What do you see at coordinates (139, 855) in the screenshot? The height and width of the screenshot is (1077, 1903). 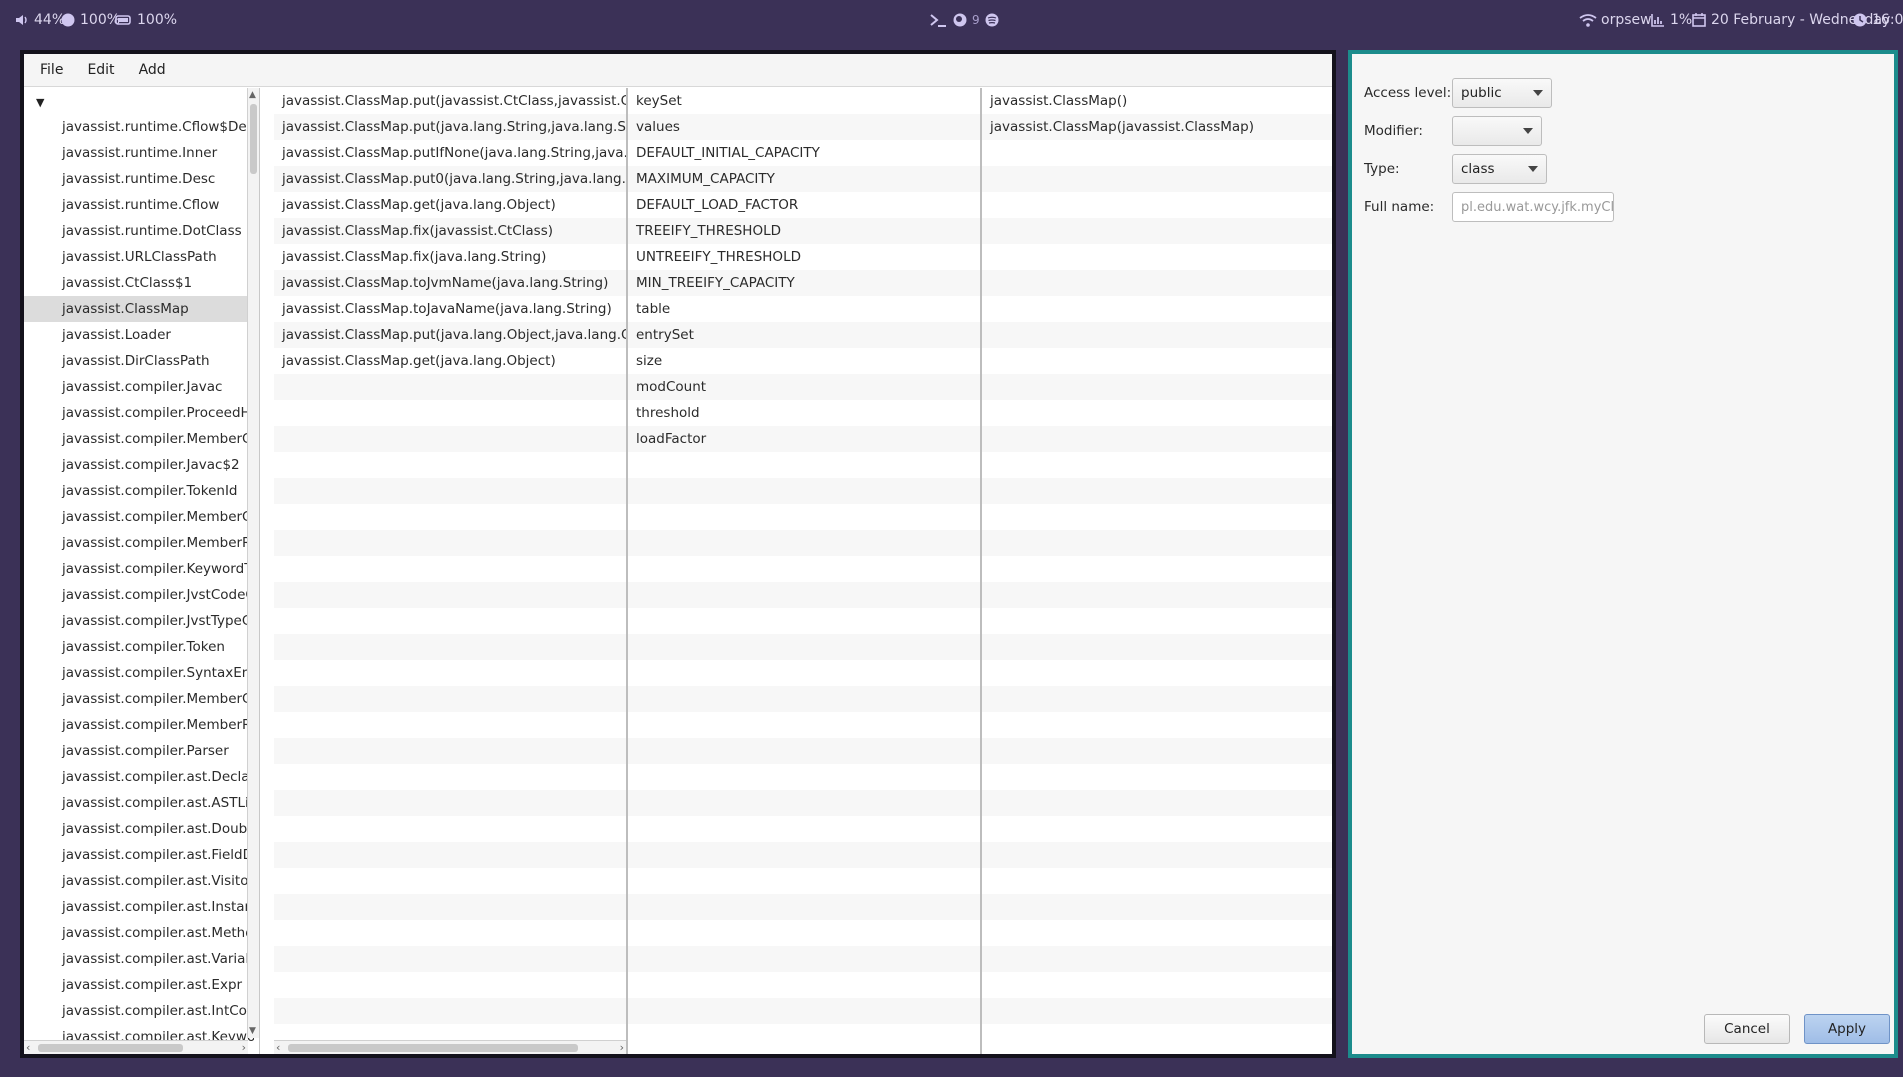 I see `tree-item: javassist.compiler.ast.FieldDecl` at bounding box center [139, 855].